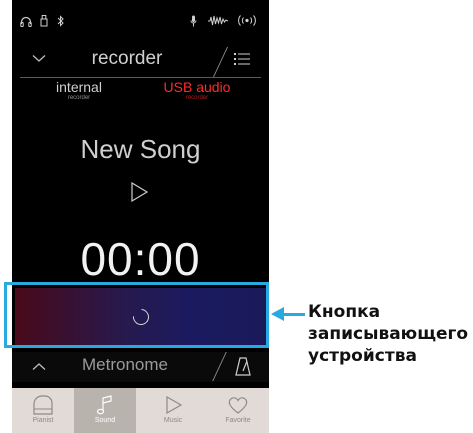 The image size is (473, 433). I want to click on piano-icon, so click(43, 405).